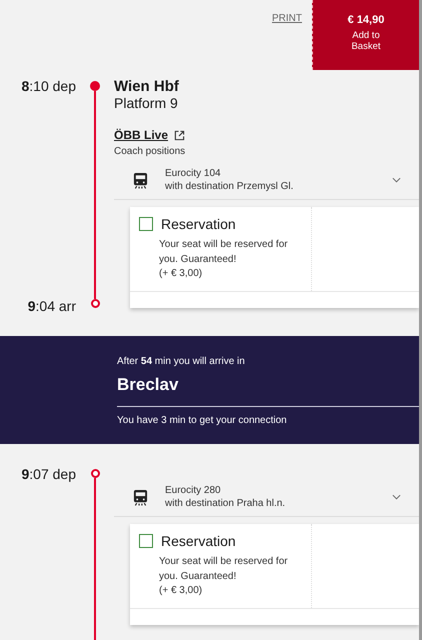 The height and width of the screenshot is (640, 422). What do you see at coordinates (229, 186) in the screenshot?
I see `train-destination: with destination Przemysl Gl.` at bounding box center [229, 186].